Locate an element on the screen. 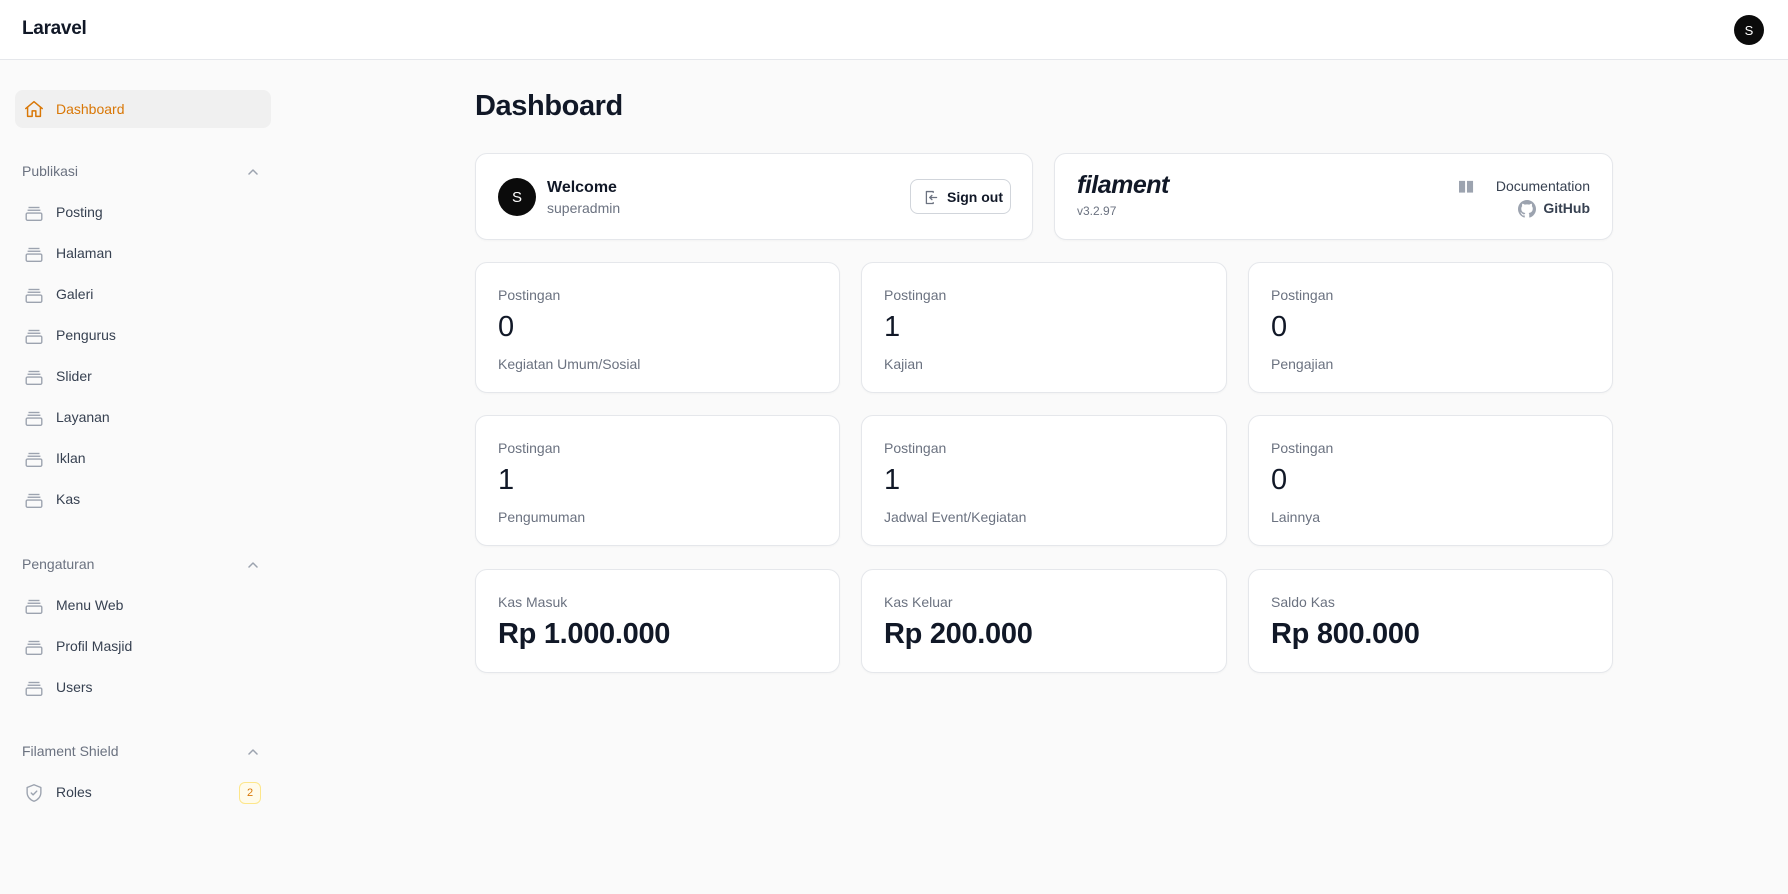  stat-description: Kajian is located at coordinates (903, 364).